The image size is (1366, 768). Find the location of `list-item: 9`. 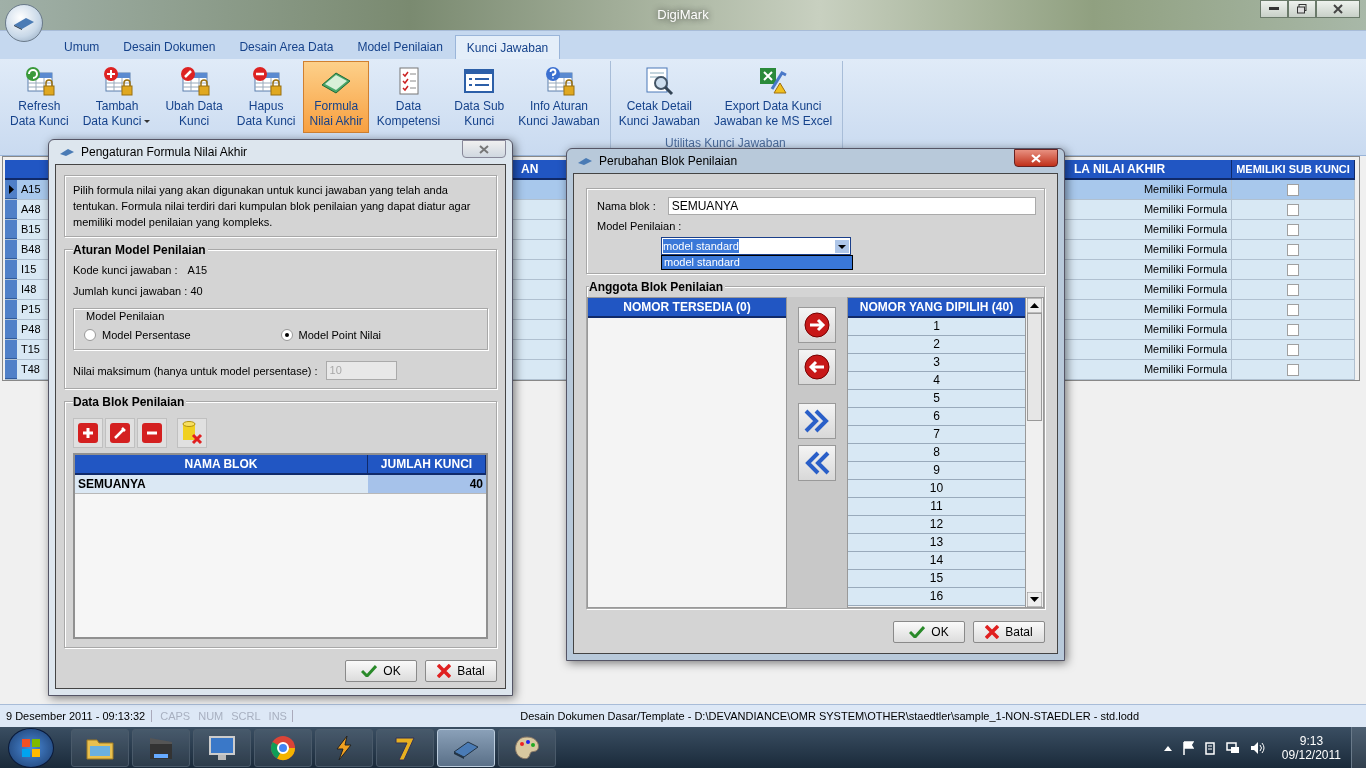

list-item: 9 is located at coordinates (936, 471).